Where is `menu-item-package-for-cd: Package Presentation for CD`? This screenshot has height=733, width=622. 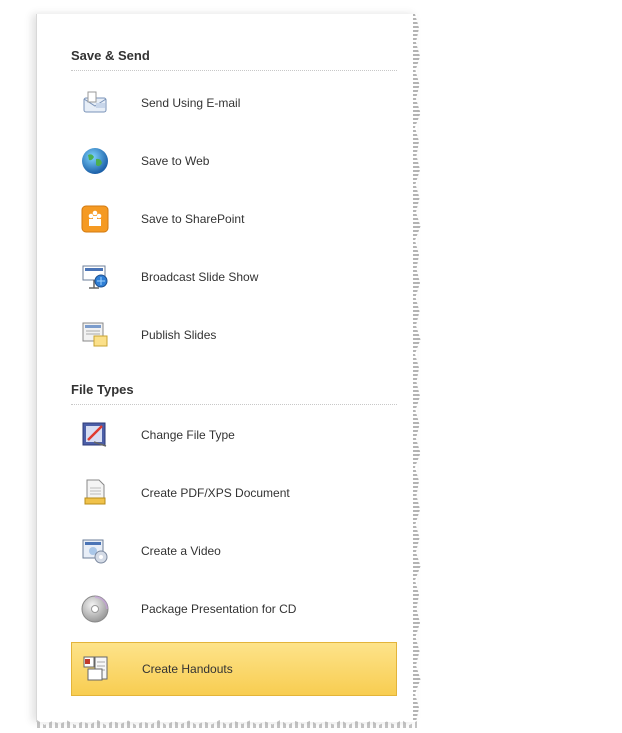 menu-item-package-for-cd: Package Presentation for CD is located at coordinates (234, 609).